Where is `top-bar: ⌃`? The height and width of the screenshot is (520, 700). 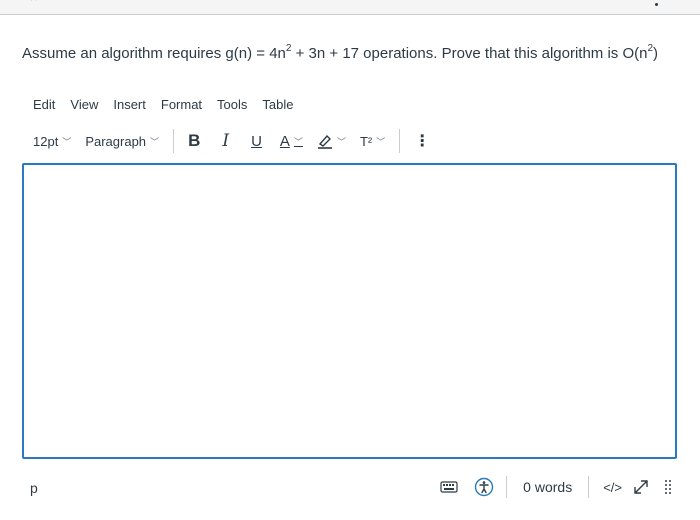
top-bar: ⌃ is located at coordinates (350, 7).